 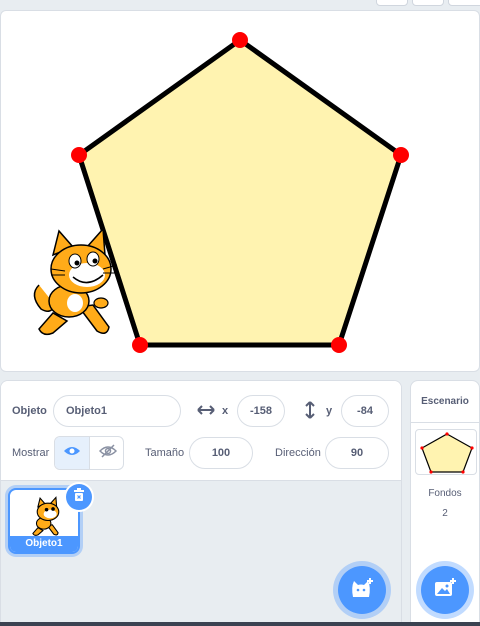 I want to click on direction-input: 90, so click(x=357, y=453).